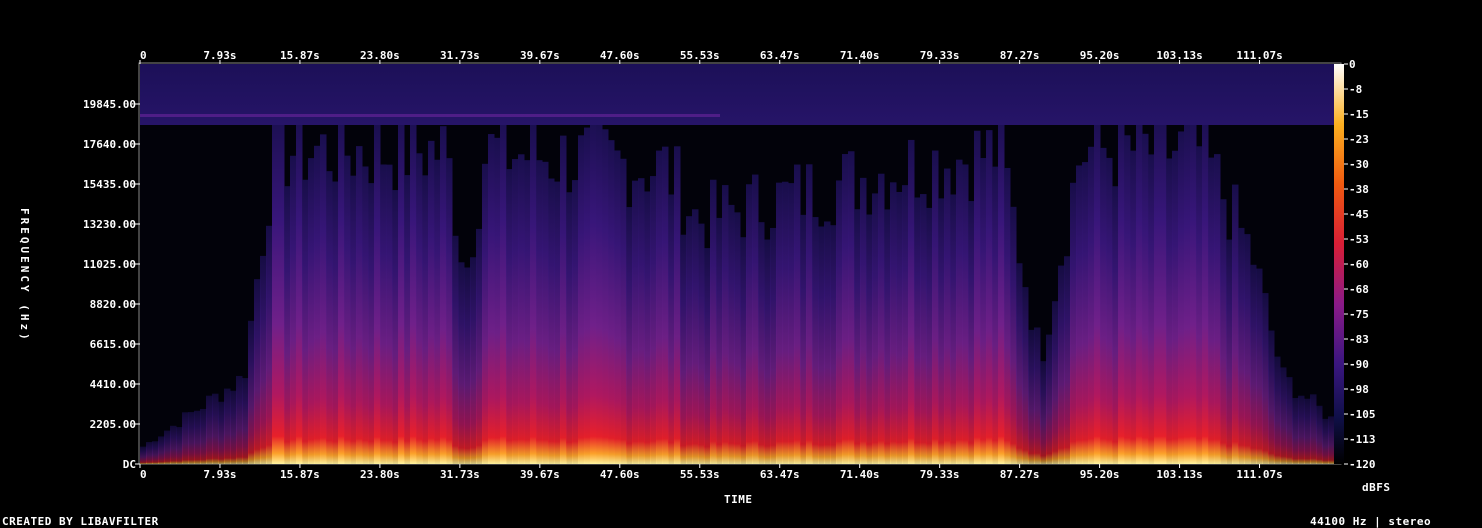 The image size is (1482, 528). Describe the element at coordinates (380, 55) in the screenshot. I see `x-tick-label-top: 23.80s` at that location.